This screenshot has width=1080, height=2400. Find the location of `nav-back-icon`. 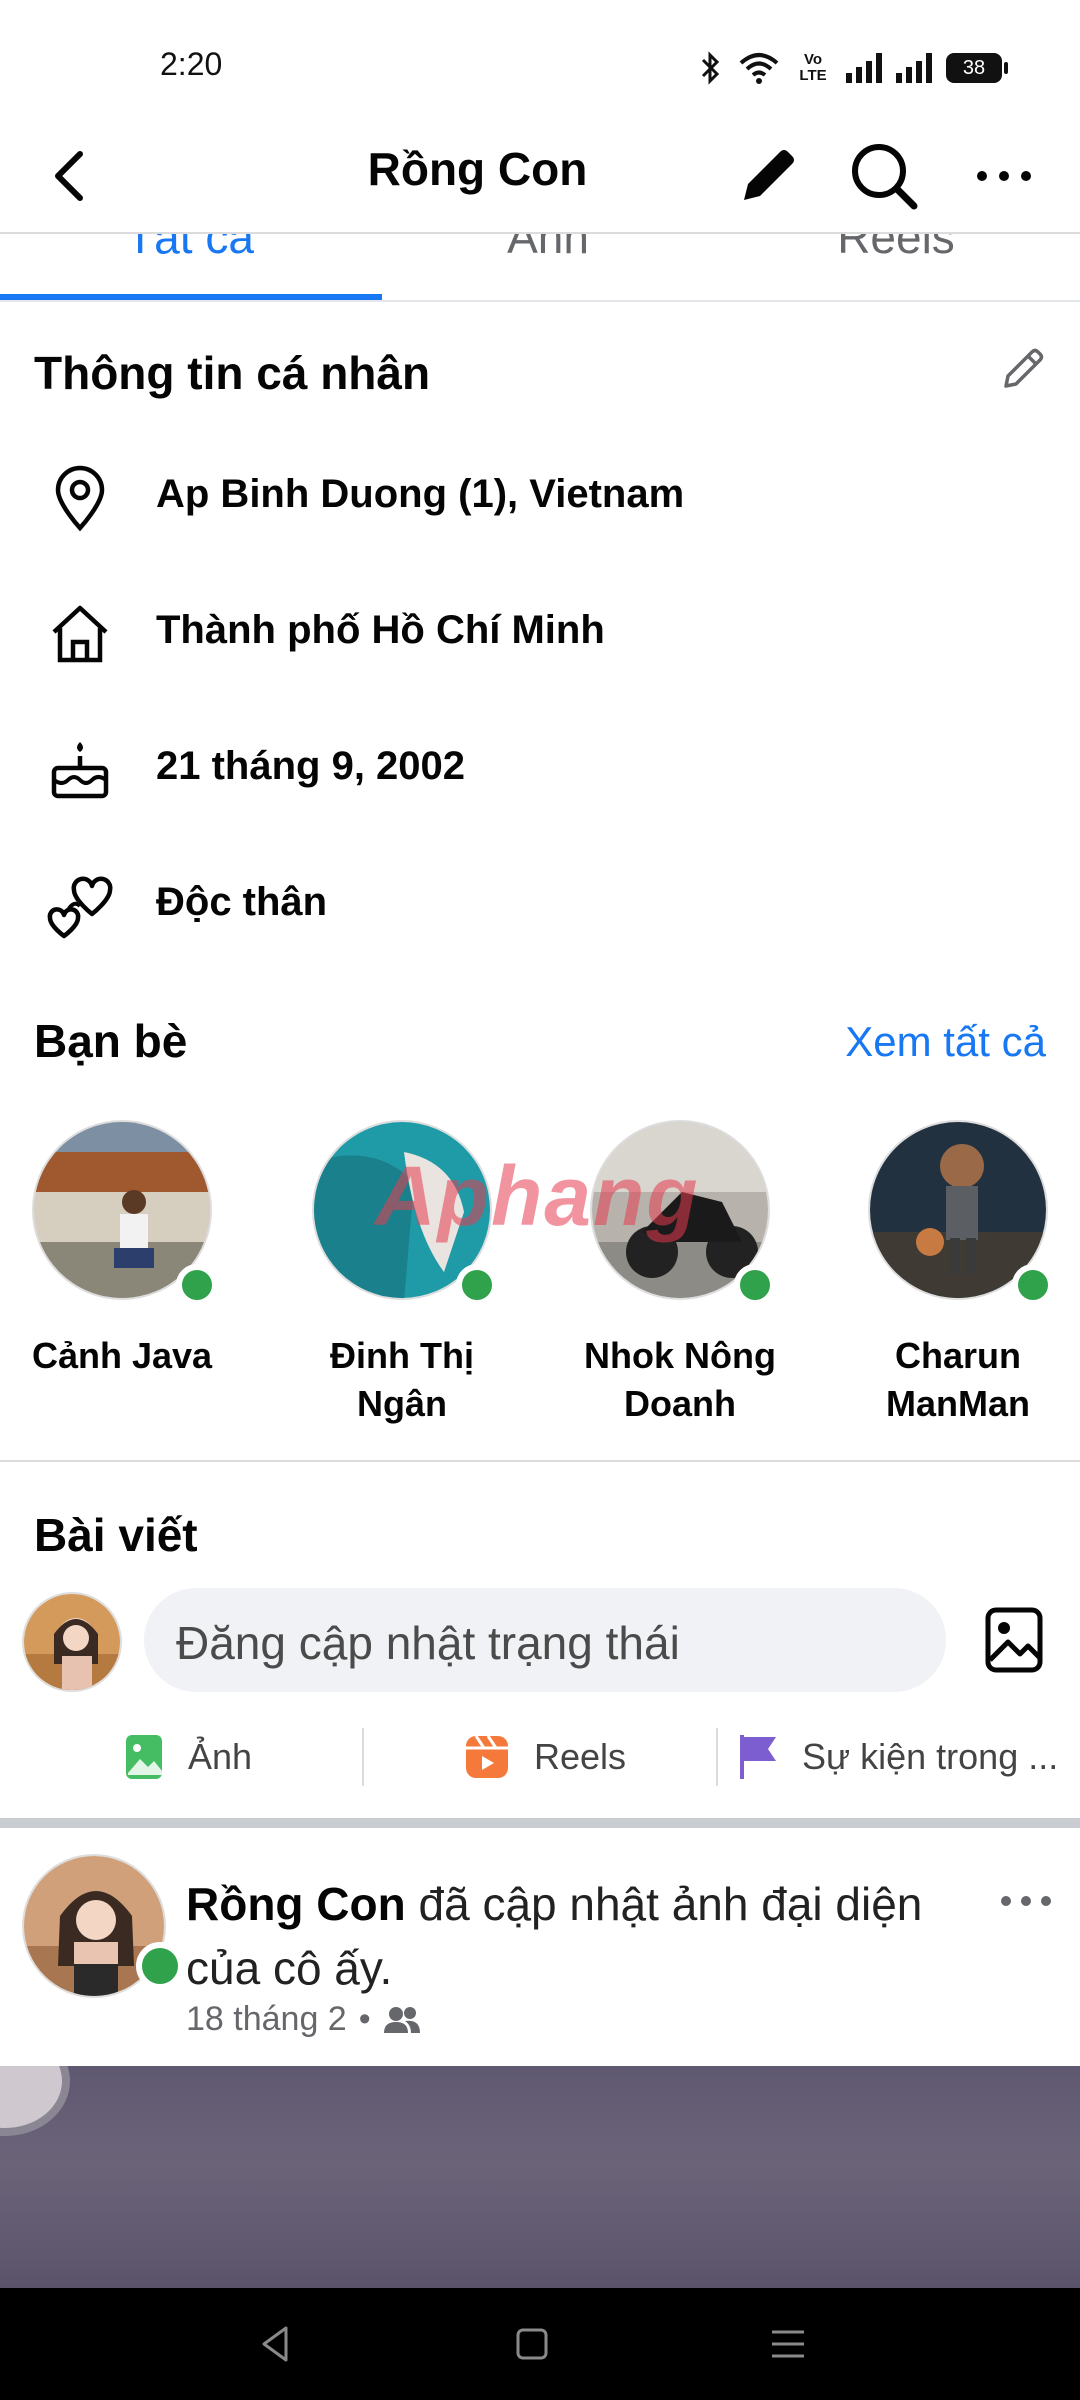

nav-back-icon is located at coordinates (276, 2344).